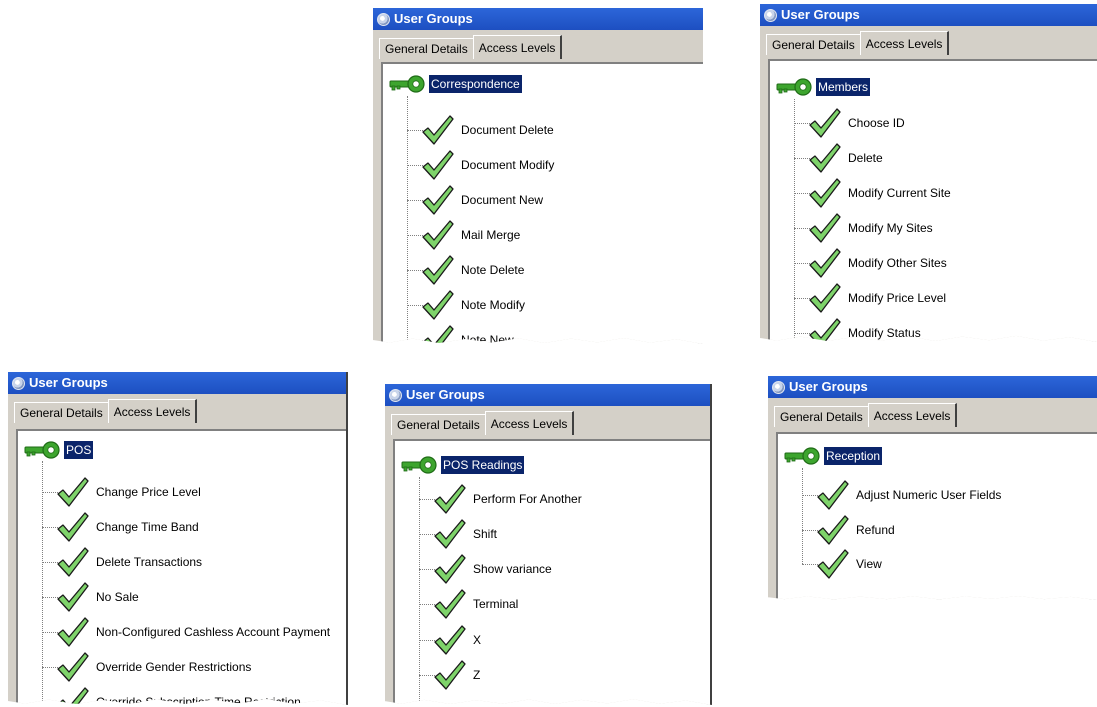  I want to click on tree-item: Shift, so click(458, 534).